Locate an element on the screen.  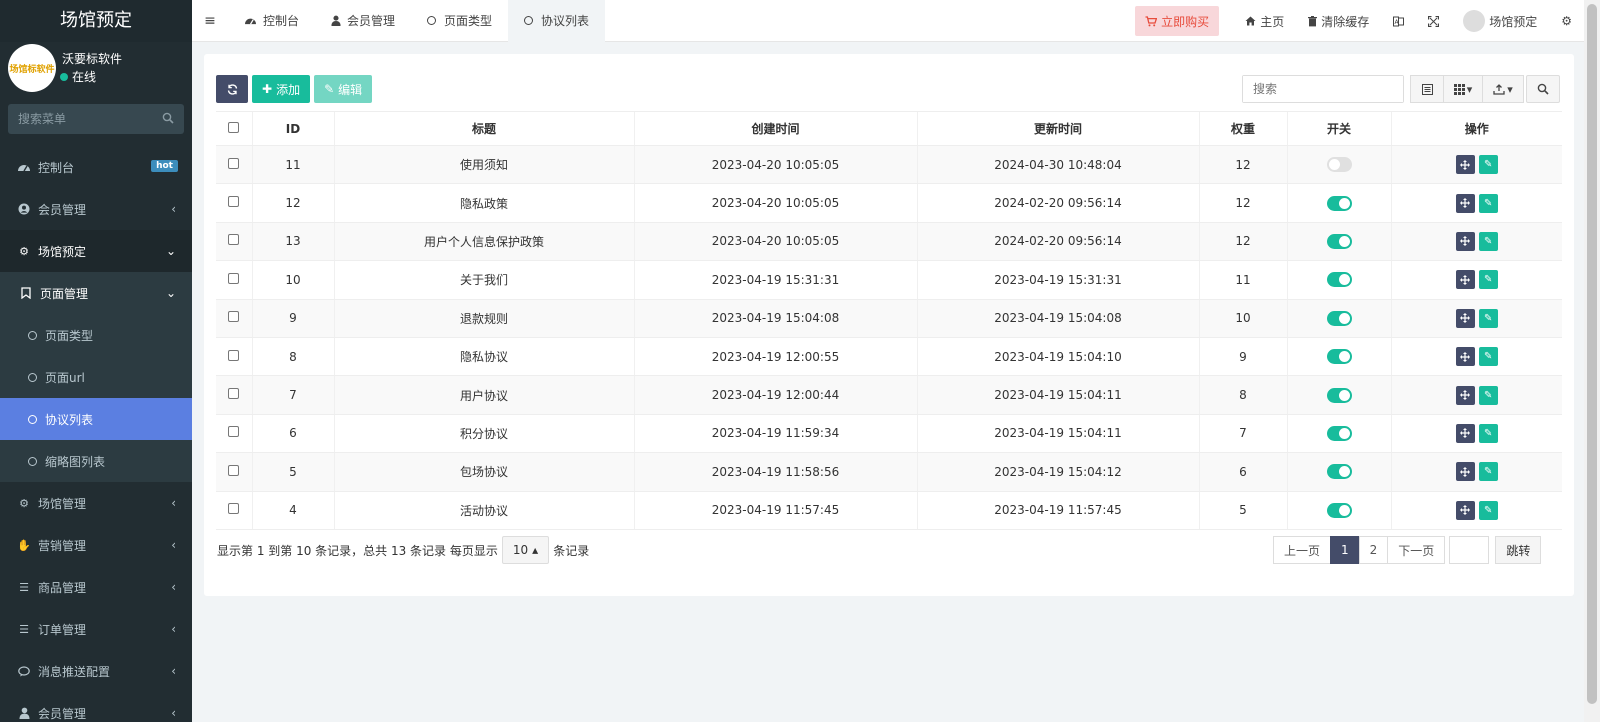
home-link: 主页 is located at coordinates (1264, 21).